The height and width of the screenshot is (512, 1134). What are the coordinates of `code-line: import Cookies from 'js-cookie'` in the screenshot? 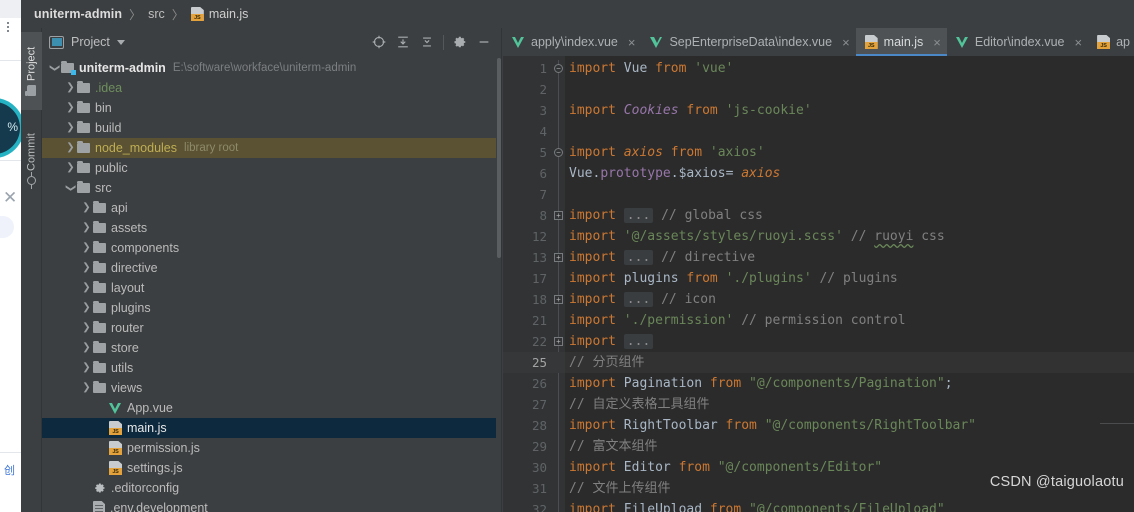 It's located at (851, 110).